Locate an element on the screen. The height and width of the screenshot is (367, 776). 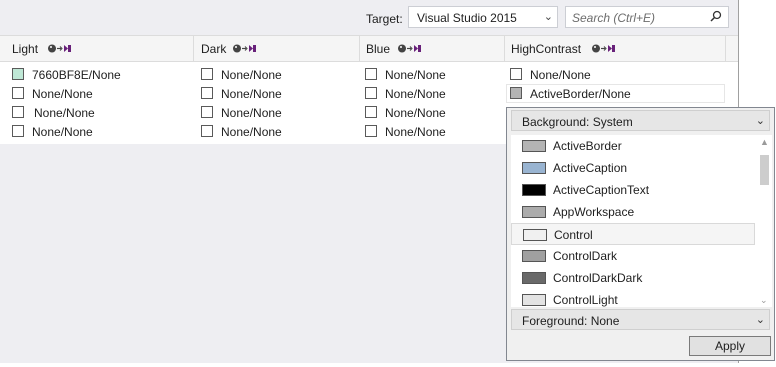
grid-cell-selected: ActiveBorder/None is located at coordinates (615, 93).